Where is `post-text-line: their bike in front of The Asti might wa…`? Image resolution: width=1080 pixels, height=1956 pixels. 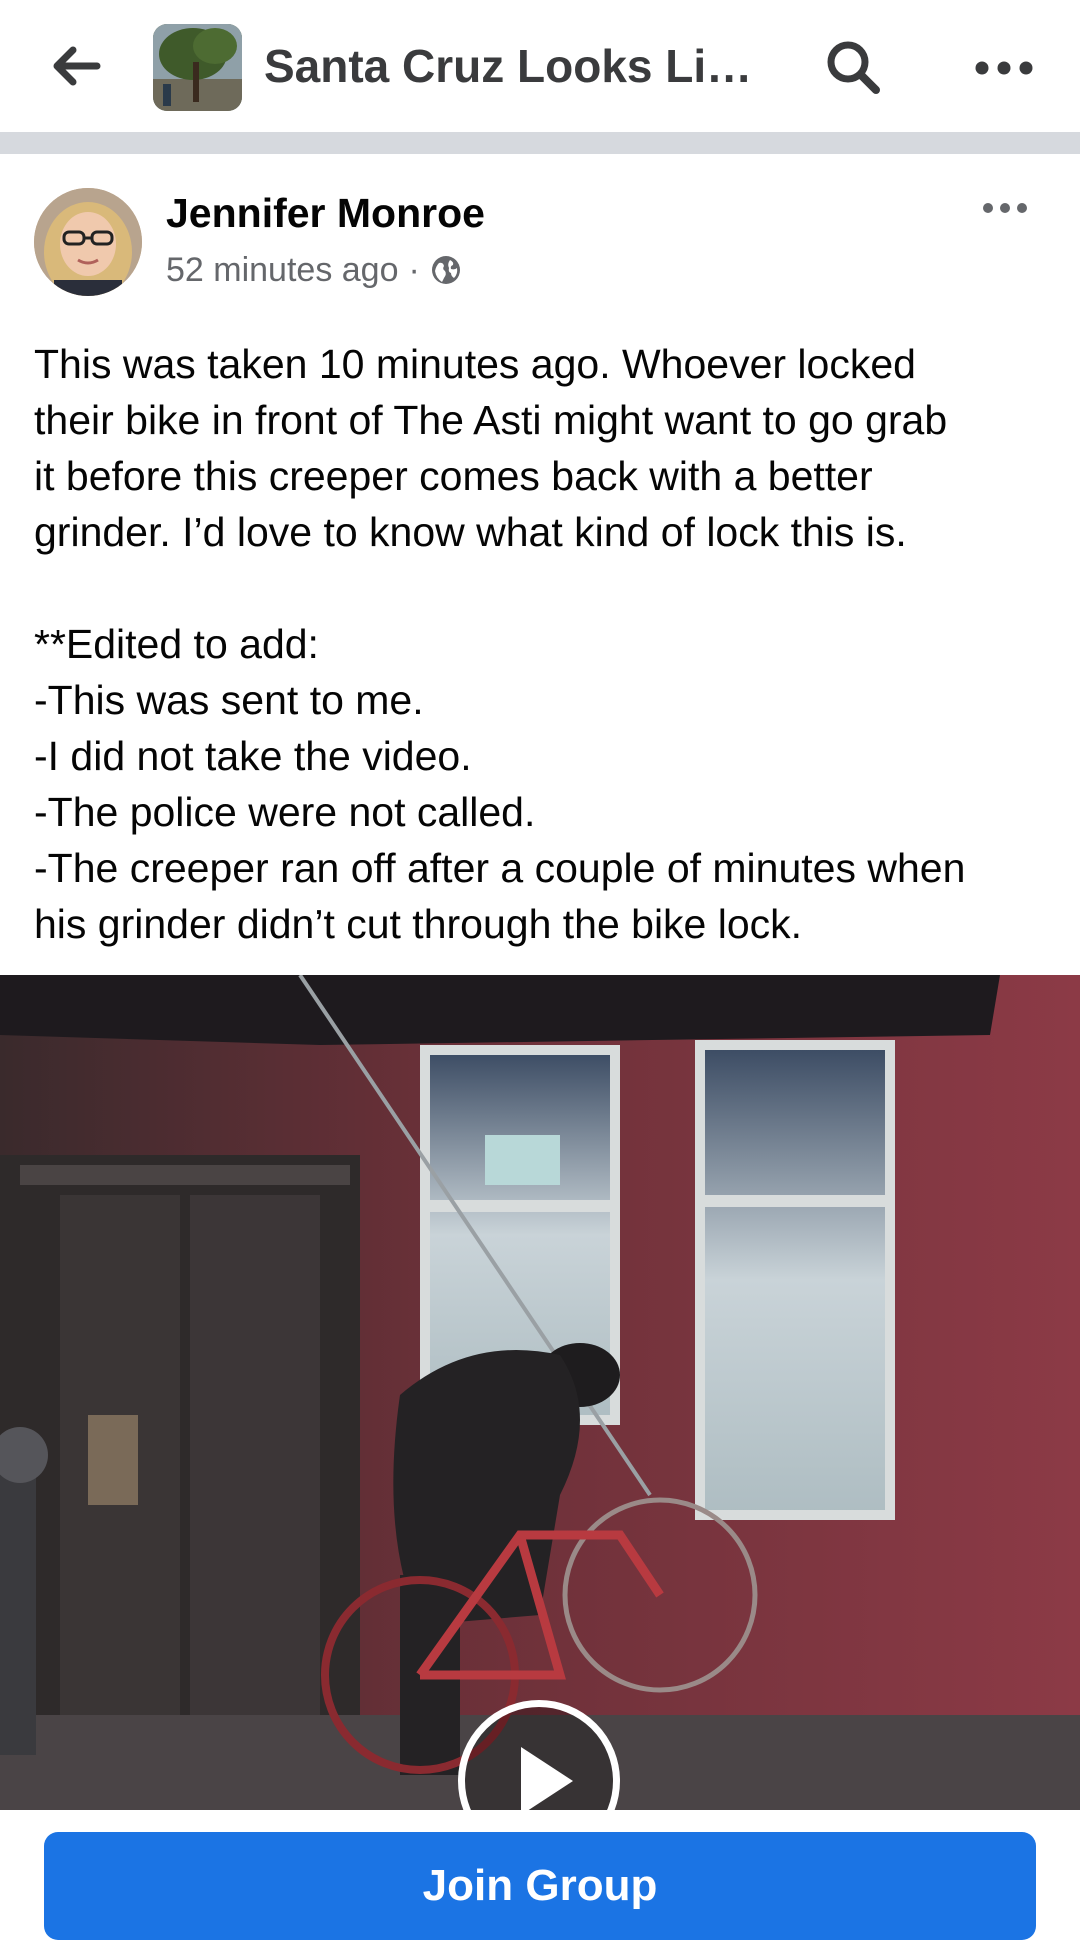 post-text-line: their bike in front of The Asti might wa… is located at coordinates (491, 420).